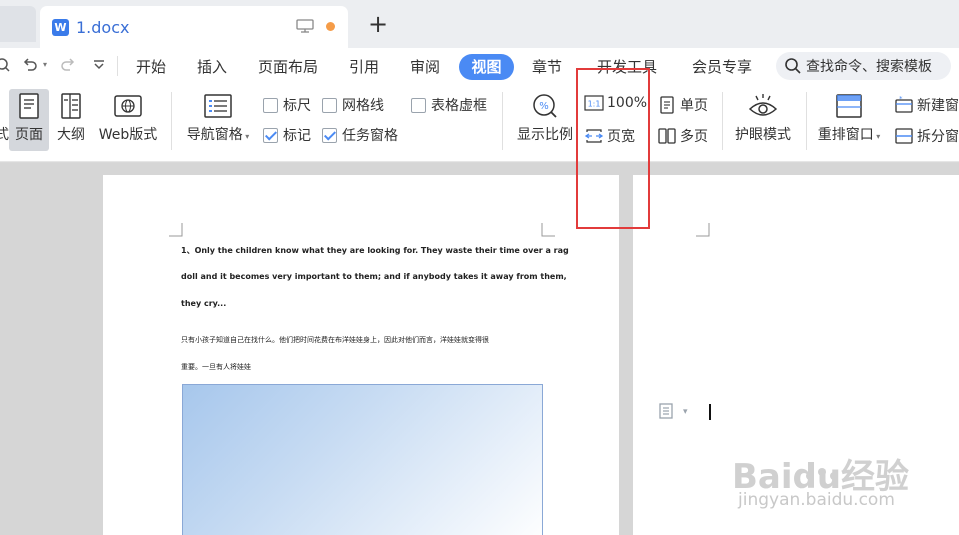 Image resolution: width=959 pixels, height=535 pixels. I want to click on gridlines-checkbox-box, so click(329, 105).